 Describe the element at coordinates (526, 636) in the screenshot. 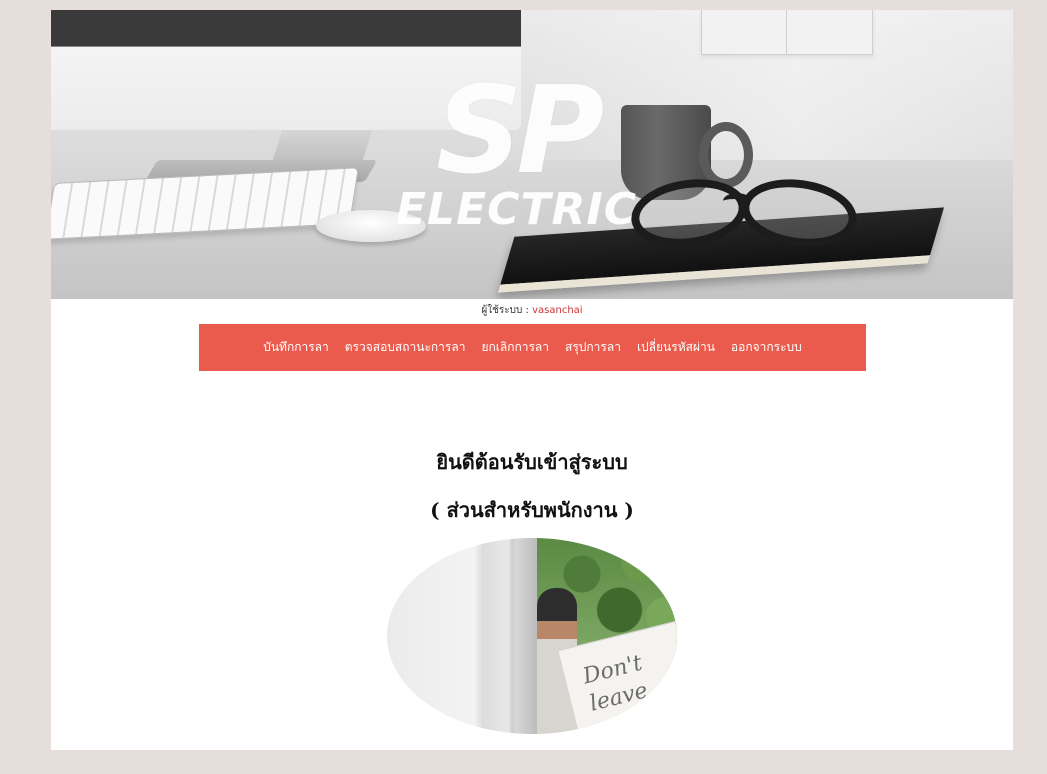

I see `photo-door-frame` at that location.